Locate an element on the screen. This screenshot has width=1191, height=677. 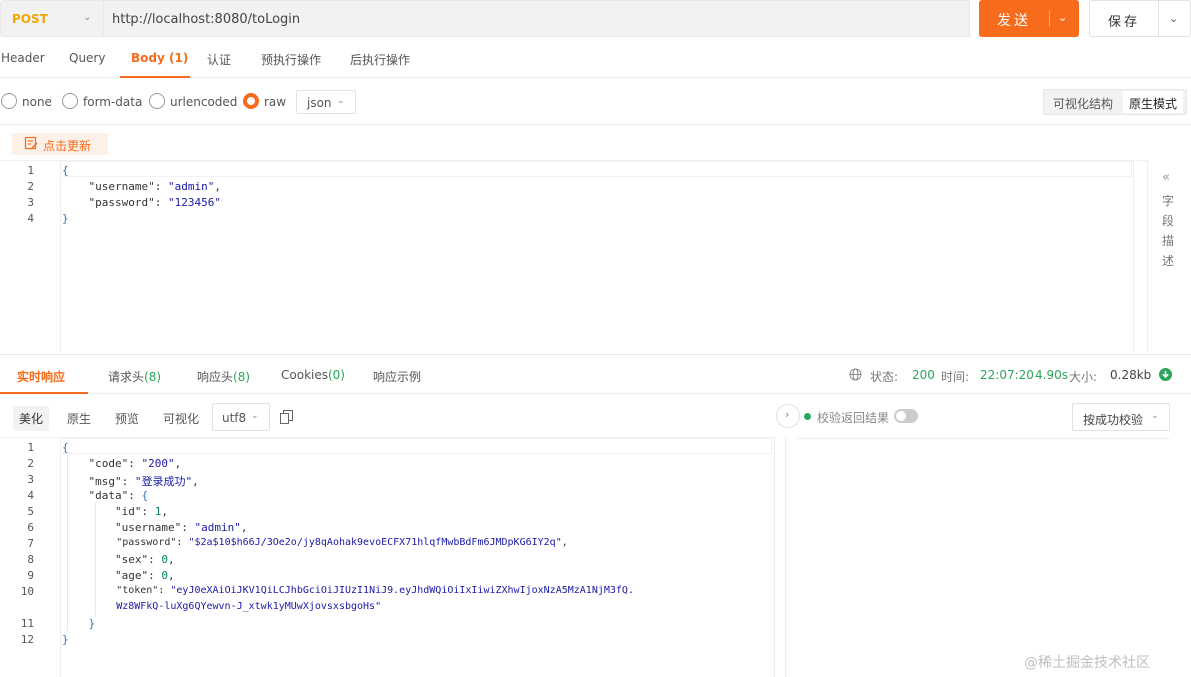
radio-label: none is located at coordinates (37, 102).